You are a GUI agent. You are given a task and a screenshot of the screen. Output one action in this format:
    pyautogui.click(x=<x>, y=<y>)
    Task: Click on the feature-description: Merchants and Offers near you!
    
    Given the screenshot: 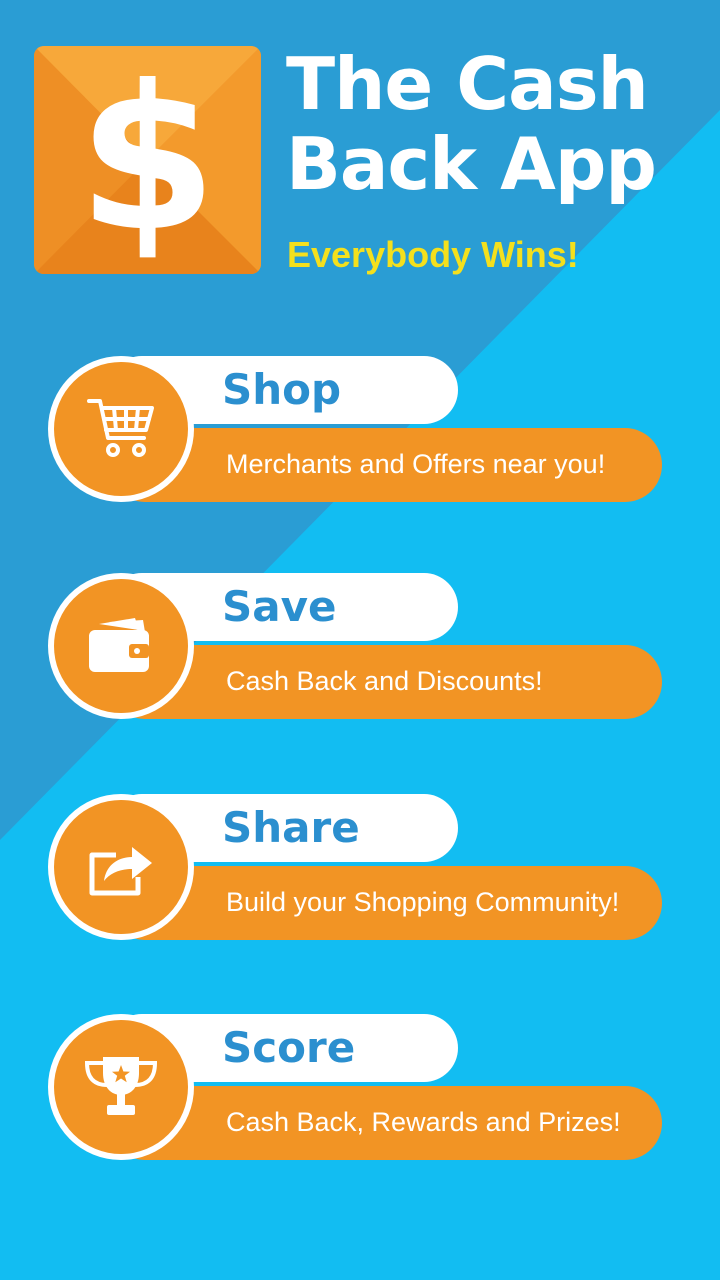 What is the action you would take?
    pyautogui.click(x=416, y=464)
    